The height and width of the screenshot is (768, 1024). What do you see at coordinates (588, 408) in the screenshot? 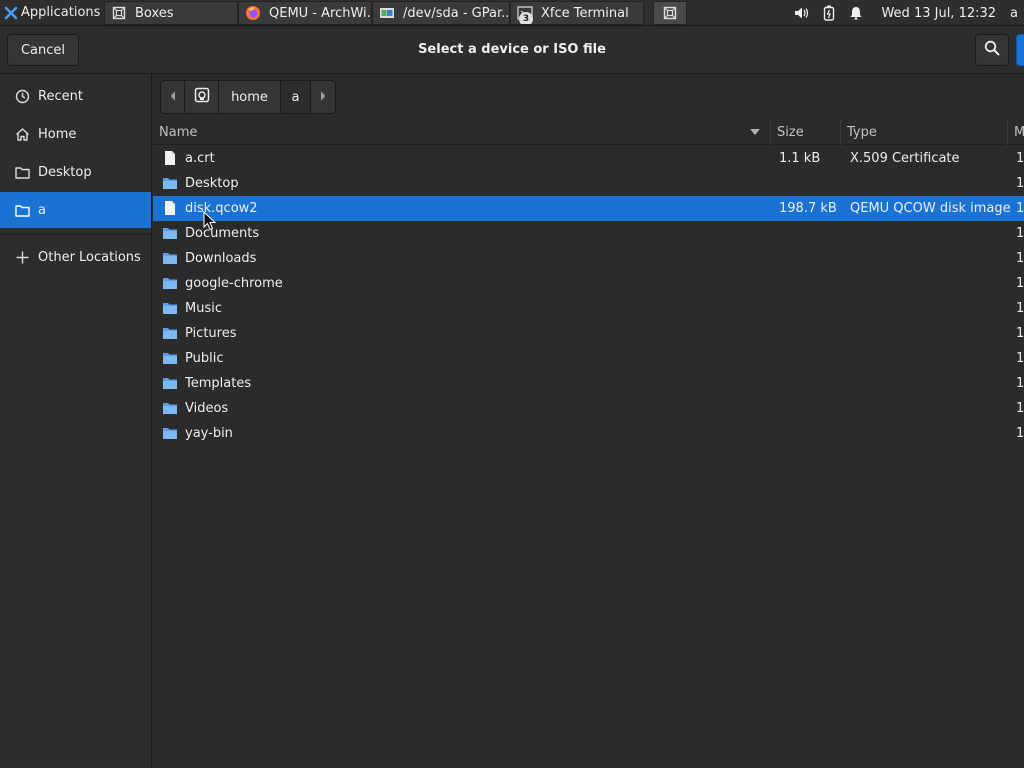
I see `file-row: Videos 1` at bounding box center [588, 408].